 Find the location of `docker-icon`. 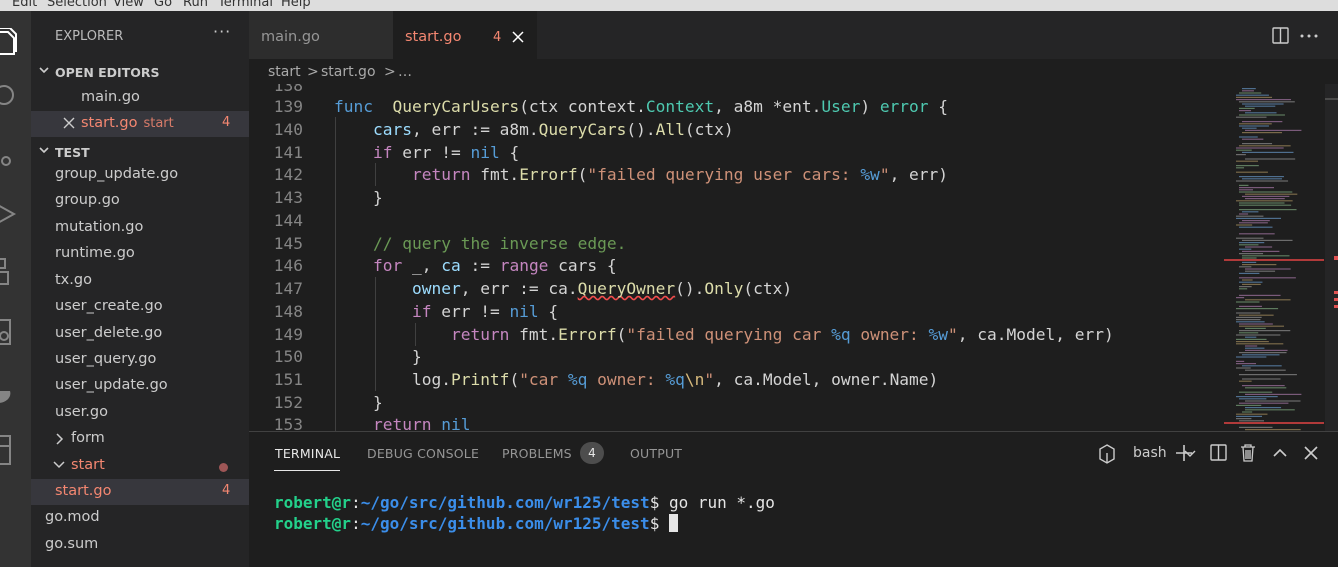

docker-icon is located at coordinates (15, 394).